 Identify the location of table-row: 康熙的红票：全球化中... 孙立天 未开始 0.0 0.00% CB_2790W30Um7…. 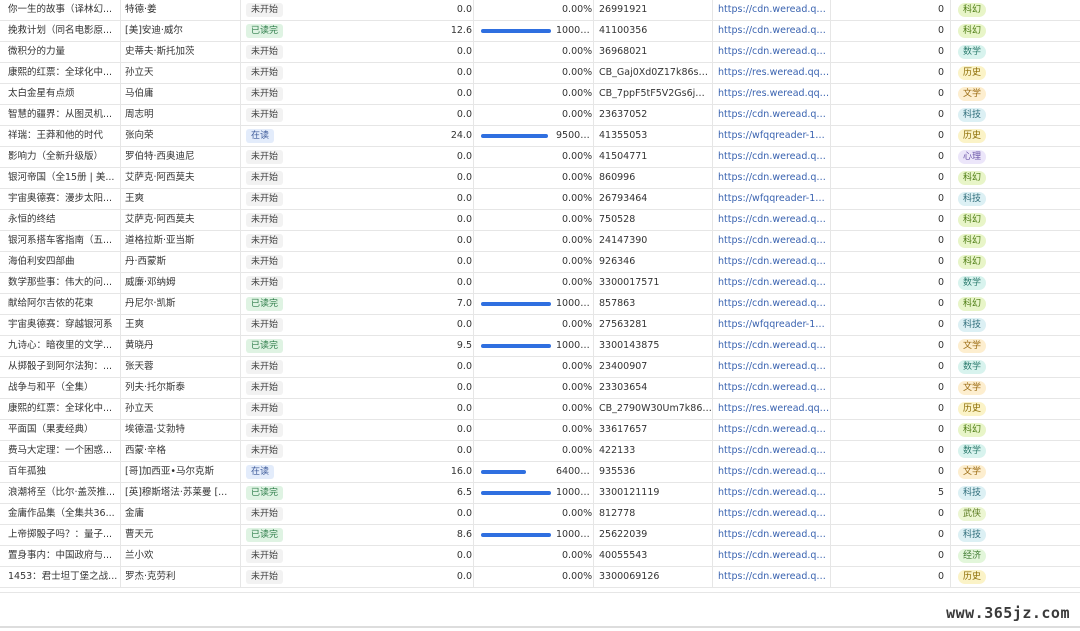
(540, 409).